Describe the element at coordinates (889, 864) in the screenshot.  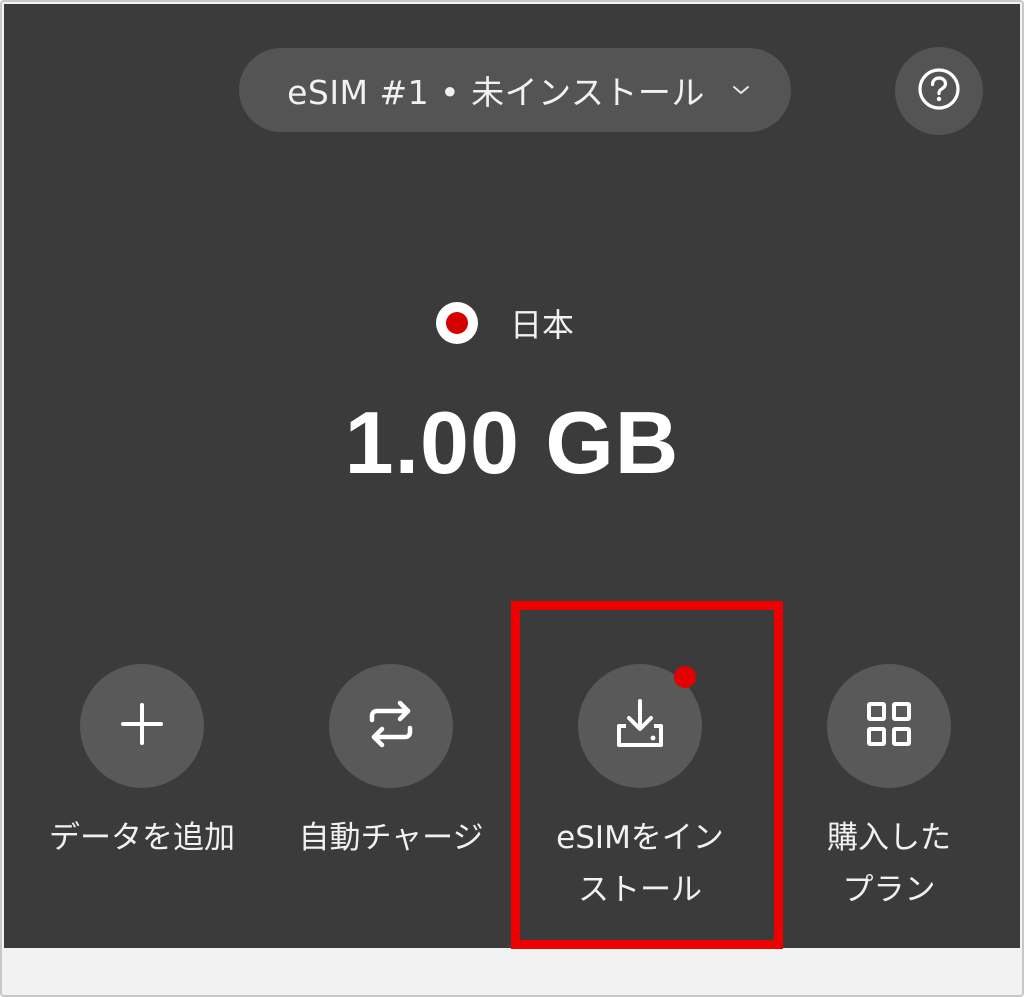
I see `purchased-plans-label: 購入した プラン` at that location.